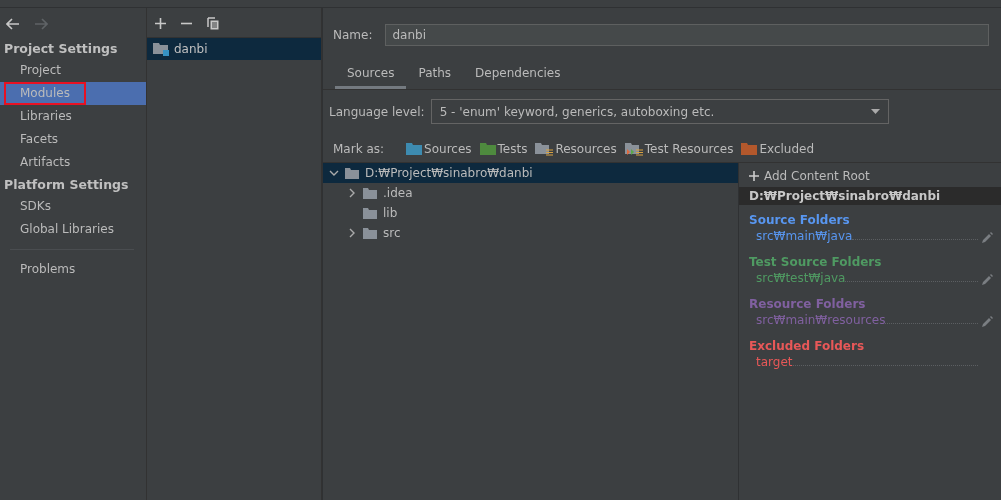 The width and height of the screenshot is (1001, 500). I want to click on tab: Dependencies, so click(518, 75).